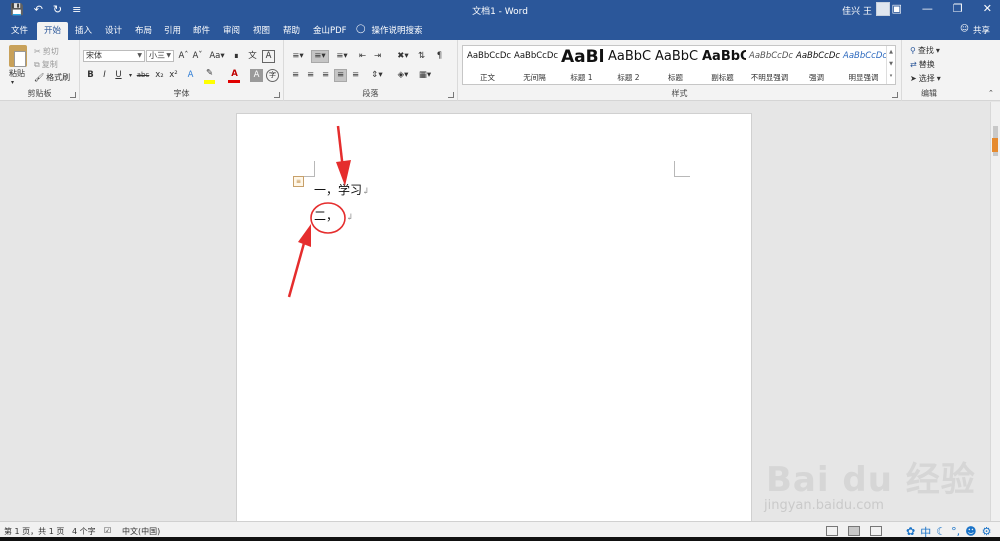  I want to click on read-mode-icon, so click(832, 531).